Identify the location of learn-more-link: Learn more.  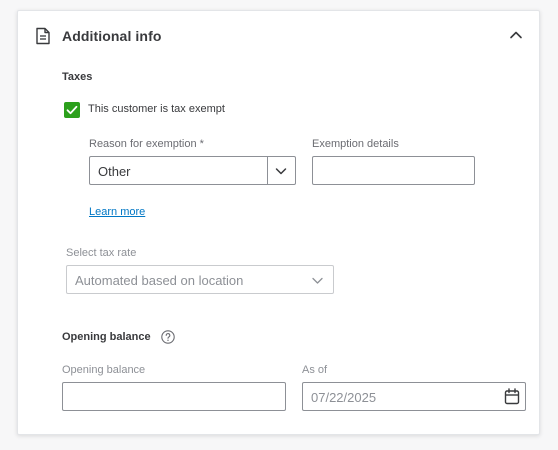
(117, 212).